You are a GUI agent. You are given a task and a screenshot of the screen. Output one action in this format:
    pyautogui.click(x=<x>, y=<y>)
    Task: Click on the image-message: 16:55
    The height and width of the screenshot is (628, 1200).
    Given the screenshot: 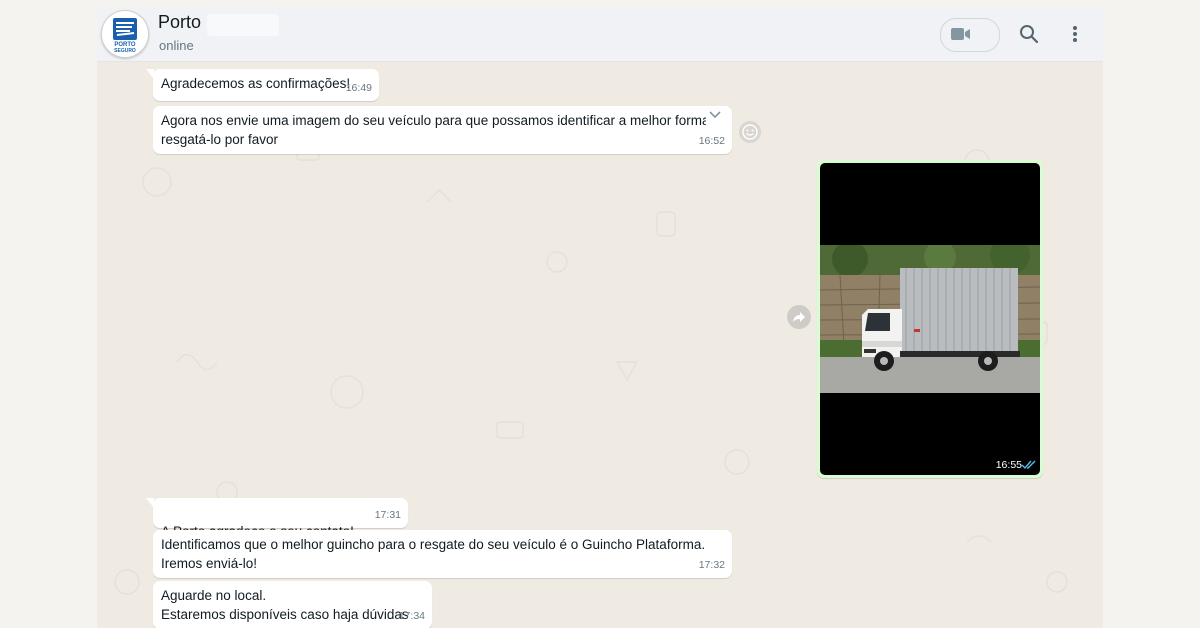 What is the action you would take?
    pyautogui.click(x=930, y=319)
    